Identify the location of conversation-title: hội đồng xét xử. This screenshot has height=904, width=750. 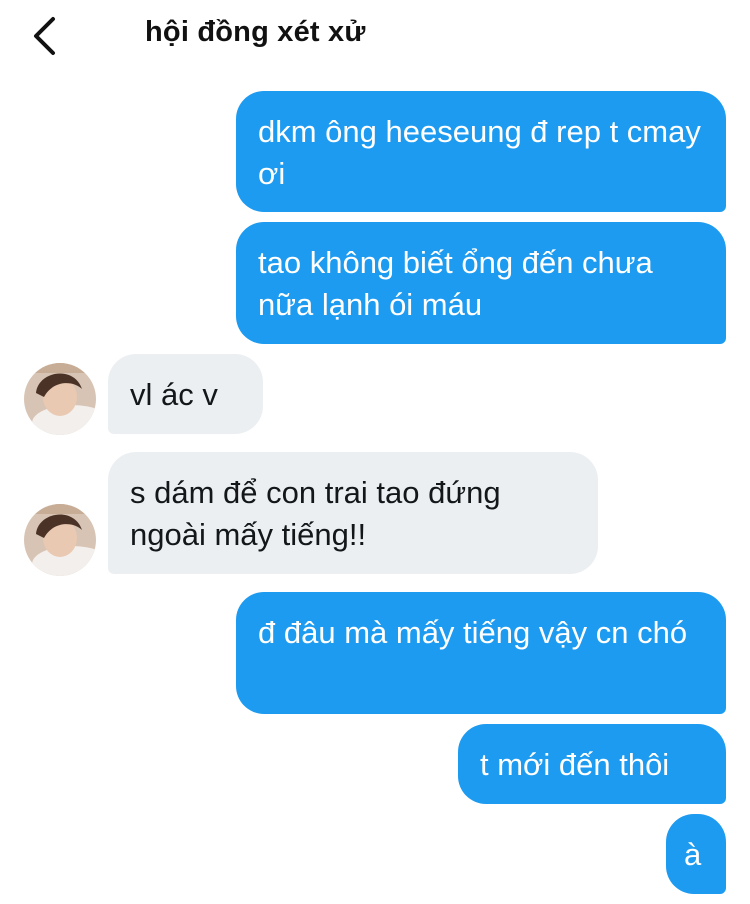
(255, 32).